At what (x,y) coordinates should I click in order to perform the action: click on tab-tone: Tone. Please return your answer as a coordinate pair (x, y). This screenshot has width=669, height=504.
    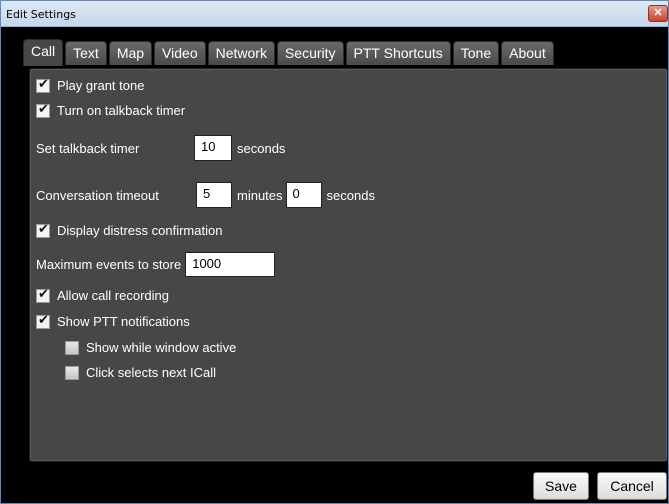
    Looking at the image, I should click on (476, 53).